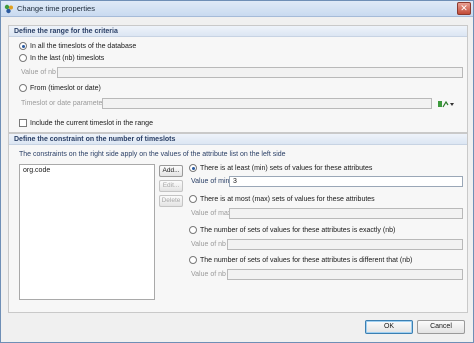  Describe the element at coordinates (56, 8) in the screenshot. I see `window-title: Change time properties` at that location.